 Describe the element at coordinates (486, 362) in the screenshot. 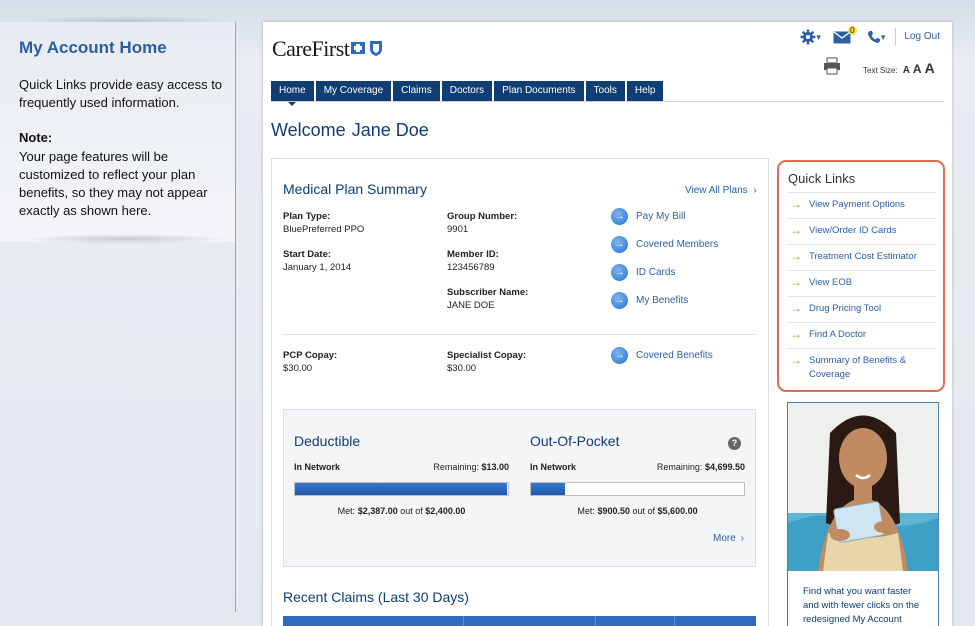

I see `specialist-copay-field: Specialist Copay: $30.00` at that location.